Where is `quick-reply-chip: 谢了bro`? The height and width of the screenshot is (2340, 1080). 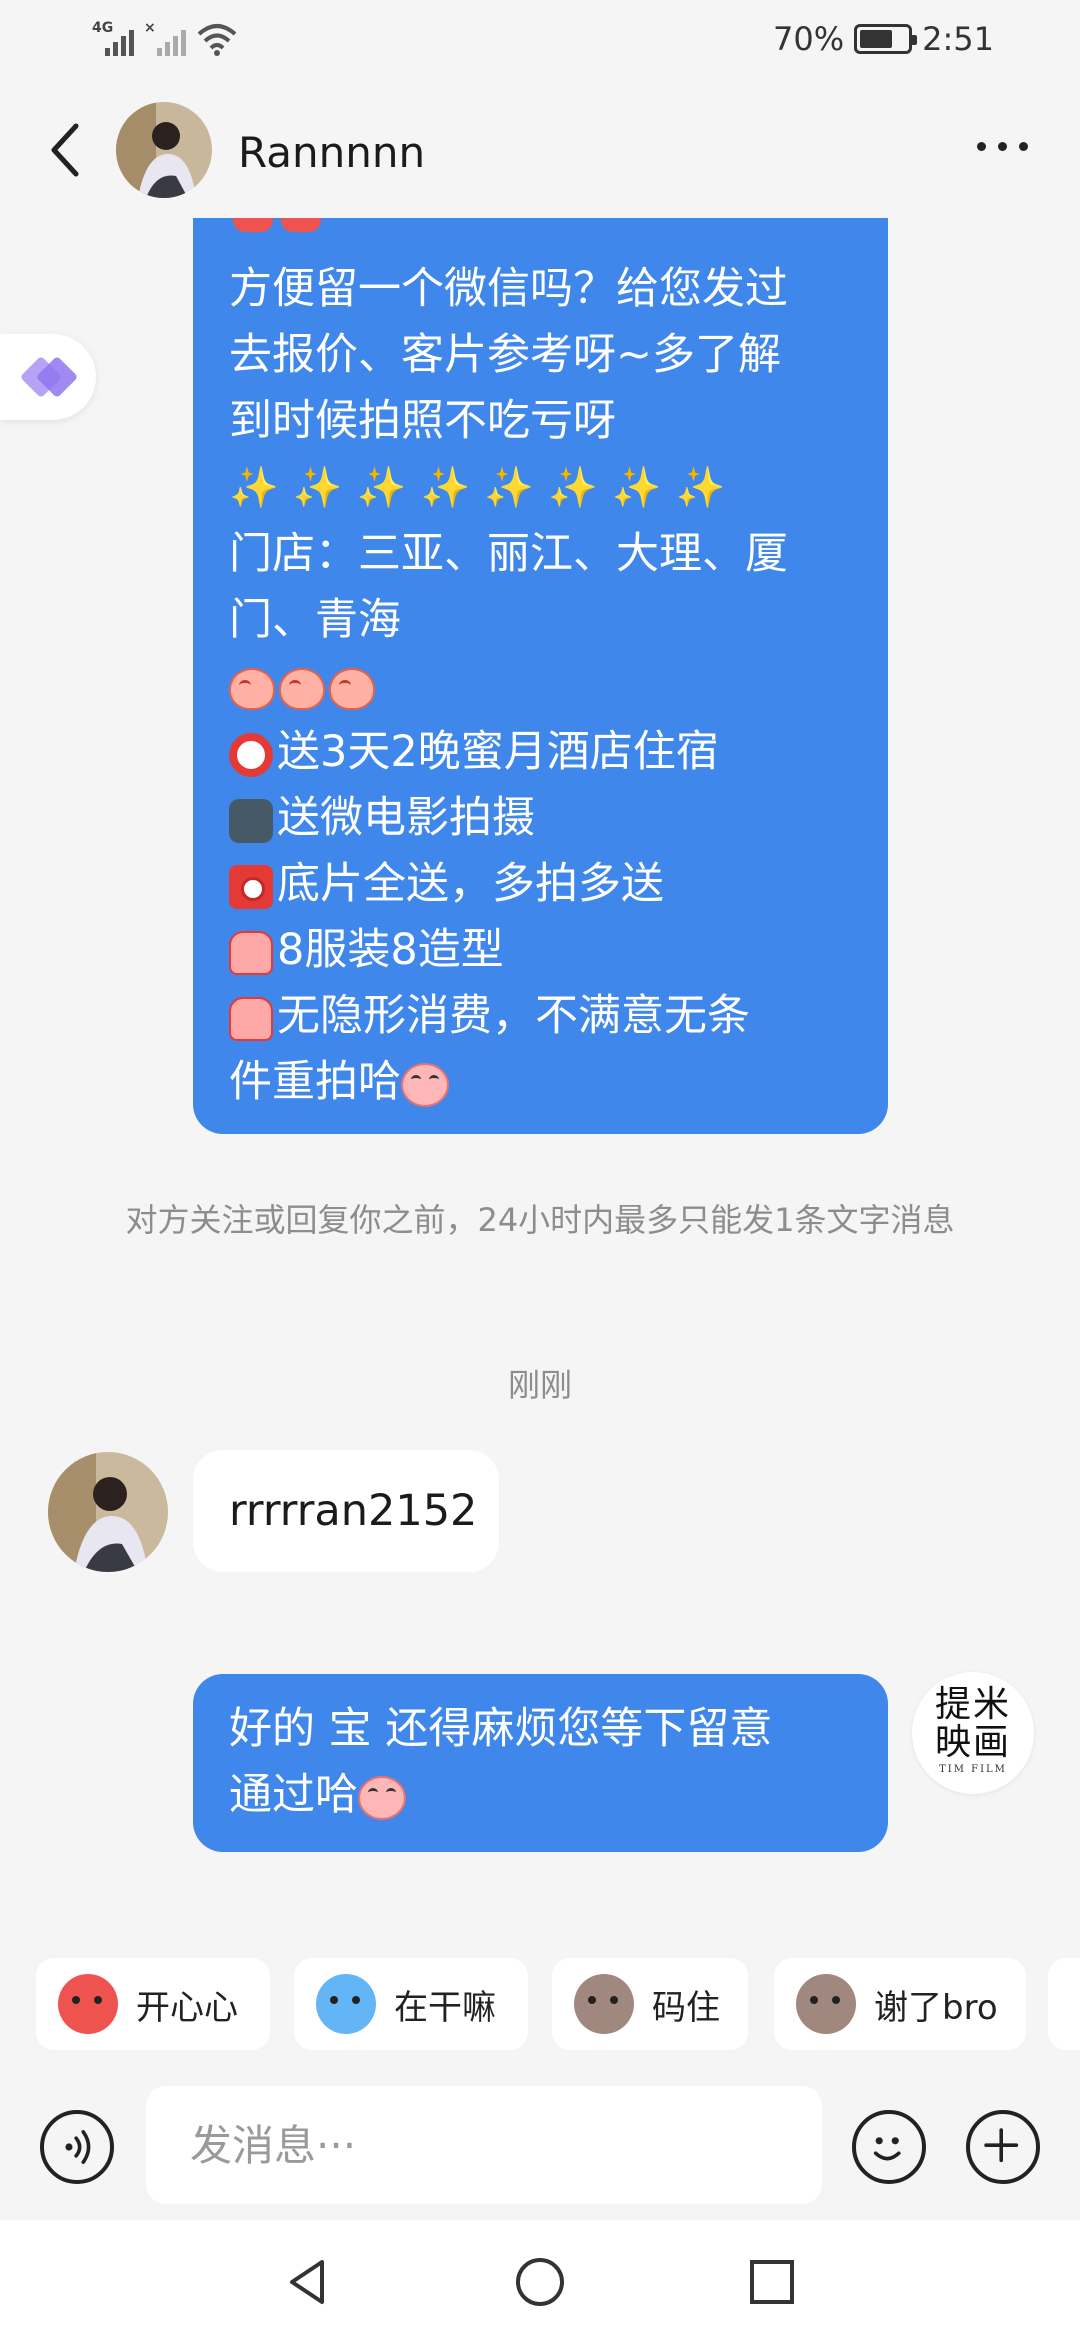
quick-reply-chip: 谢了bro is located at coordinates (900, 2004).